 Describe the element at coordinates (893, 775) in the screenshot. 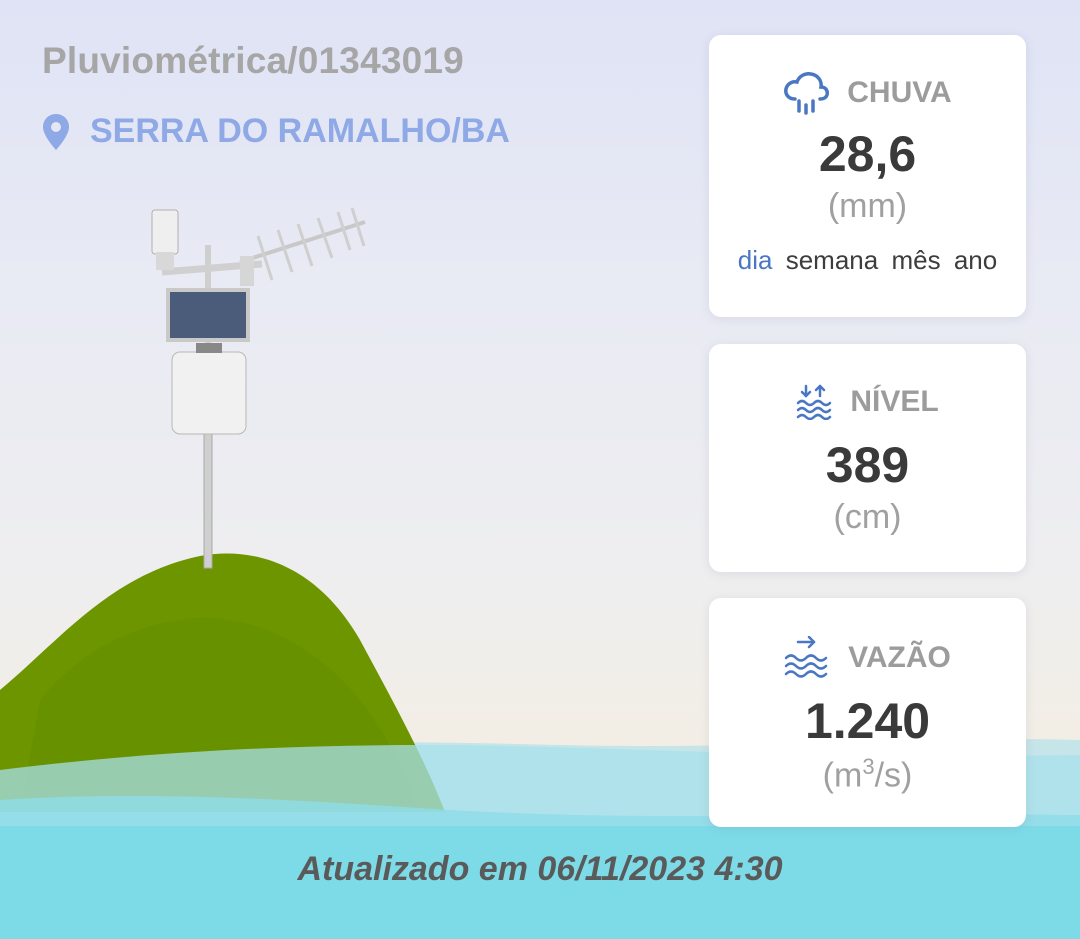

I see `flow-unit-suffix: /s)` at that location.